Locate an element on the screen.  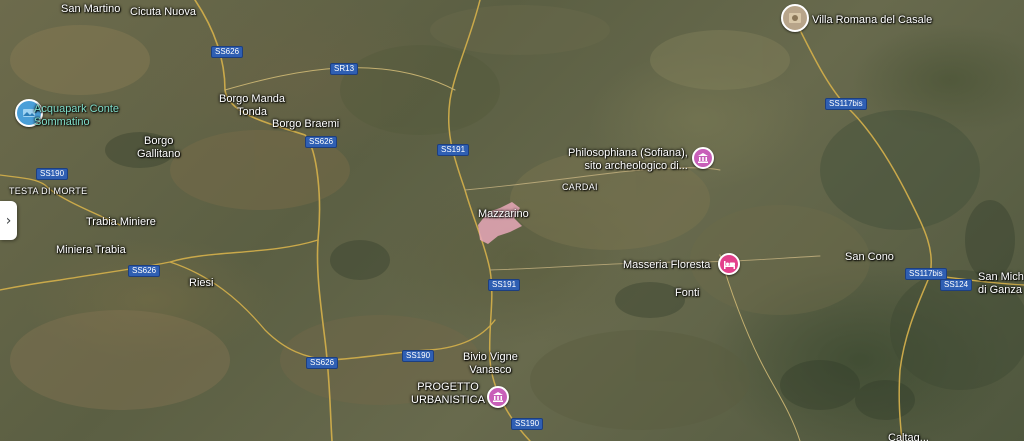
place-san-martino: San Martino is located at coordinates (91, 9).